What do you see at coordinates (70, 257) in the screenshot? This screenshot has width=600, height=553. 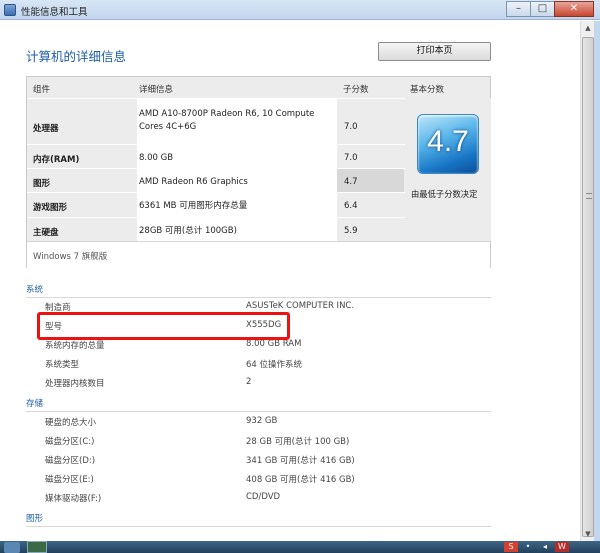 I see `windows-edition: Windows 7 旗舰版` at bounding box center [70, 257].